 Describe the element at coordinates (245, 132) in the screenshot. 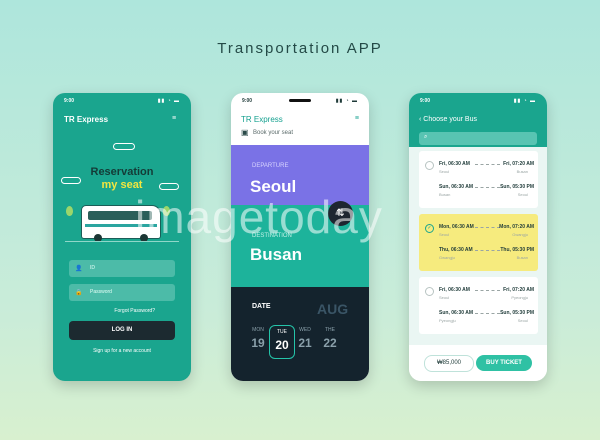

I see `bus-icon: ▣` at that location.